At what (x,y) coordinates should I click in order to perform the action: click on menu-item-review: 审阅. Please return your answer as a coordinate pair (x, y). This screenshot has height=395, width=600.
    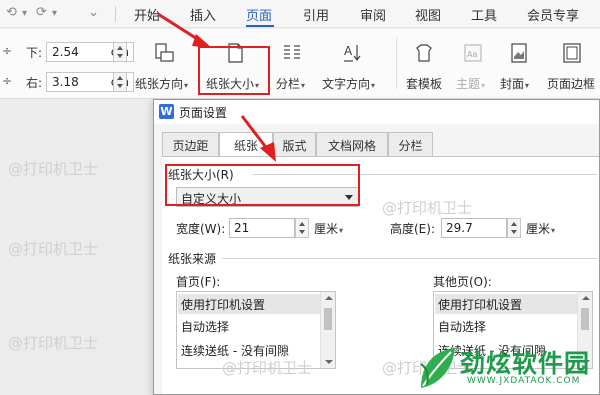
    Looking at the image, I should click on (373, 14).